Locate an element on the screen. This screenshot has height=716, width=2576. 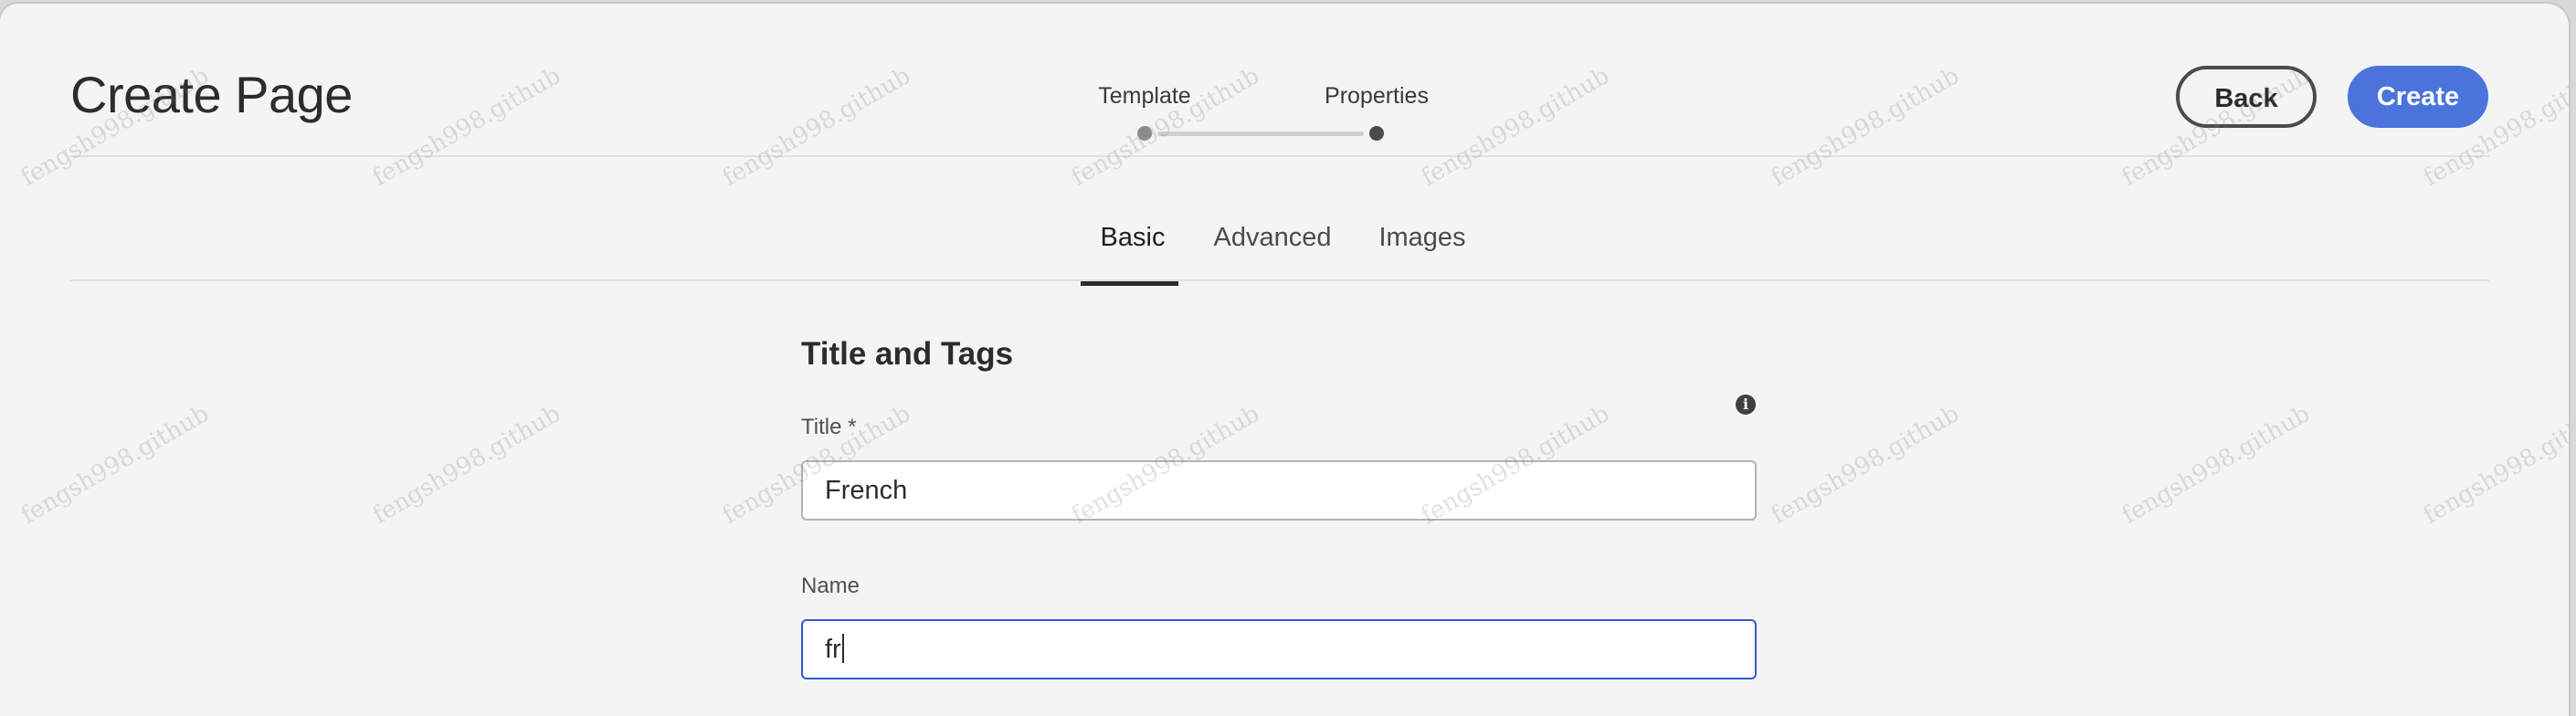
step-label-properties: Properties is located at coordinates (1377, 96).